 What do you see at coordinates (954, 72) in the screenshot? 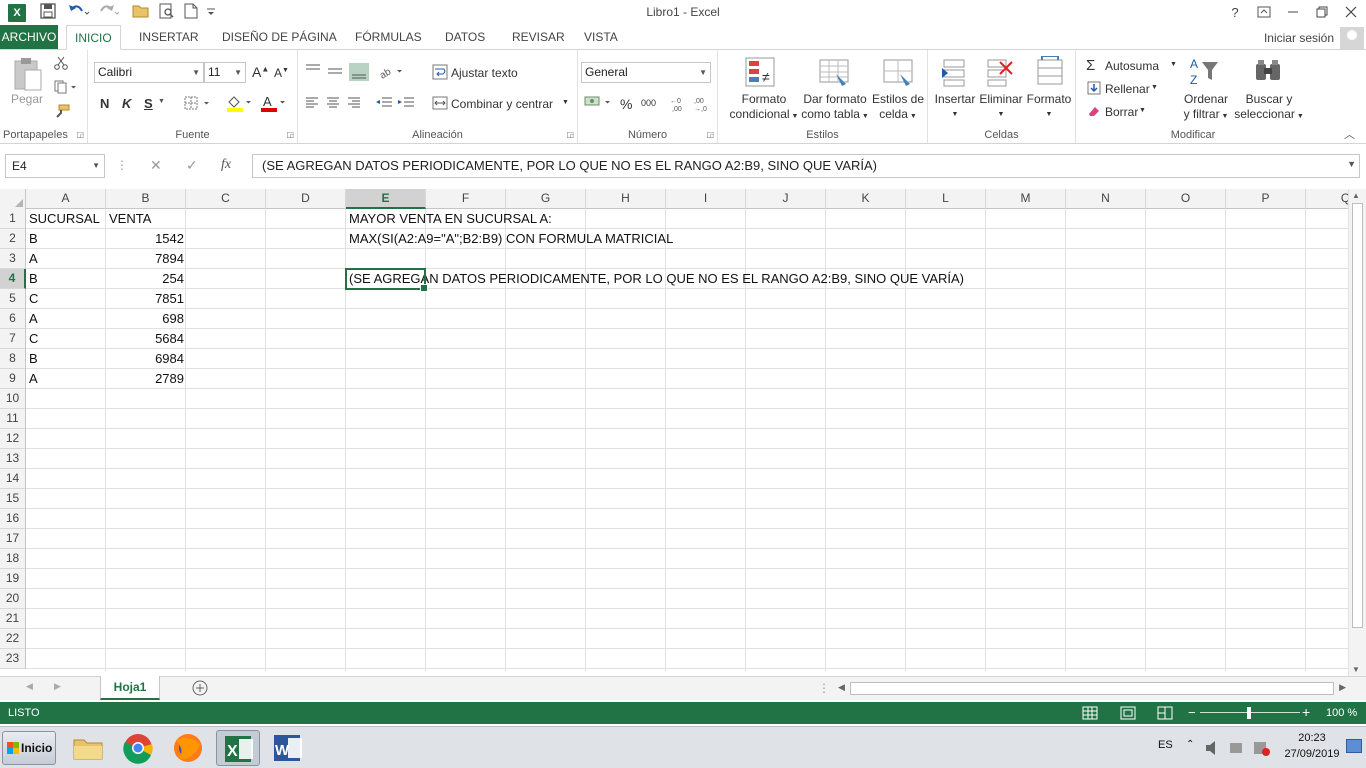
I see `insert-cells-icon` at bounding box center [954, 72].